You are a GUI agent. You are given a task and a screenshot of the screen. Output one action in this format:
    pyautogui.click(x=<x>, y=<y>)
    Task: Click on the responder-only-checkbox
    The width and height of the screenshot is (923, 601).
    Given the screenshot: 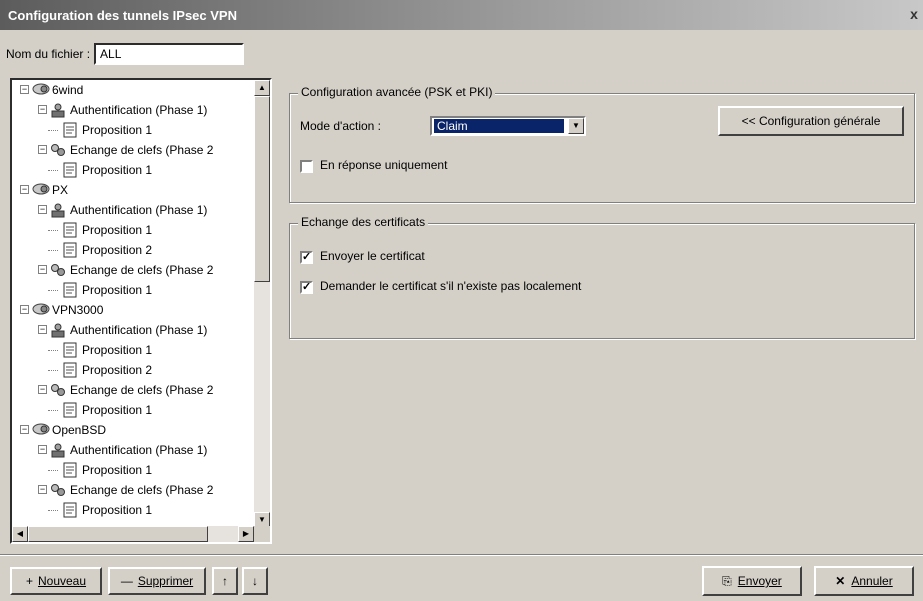 What is the action you would take?
    pyautogui.click(x=306, y=166)
    